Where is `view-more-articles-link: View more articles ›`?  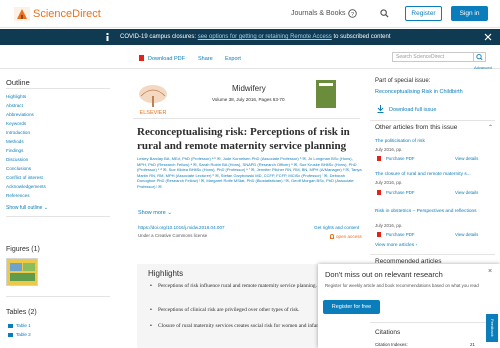
view-more-articles-link: View more articles › is located at coordinates (396, 245).